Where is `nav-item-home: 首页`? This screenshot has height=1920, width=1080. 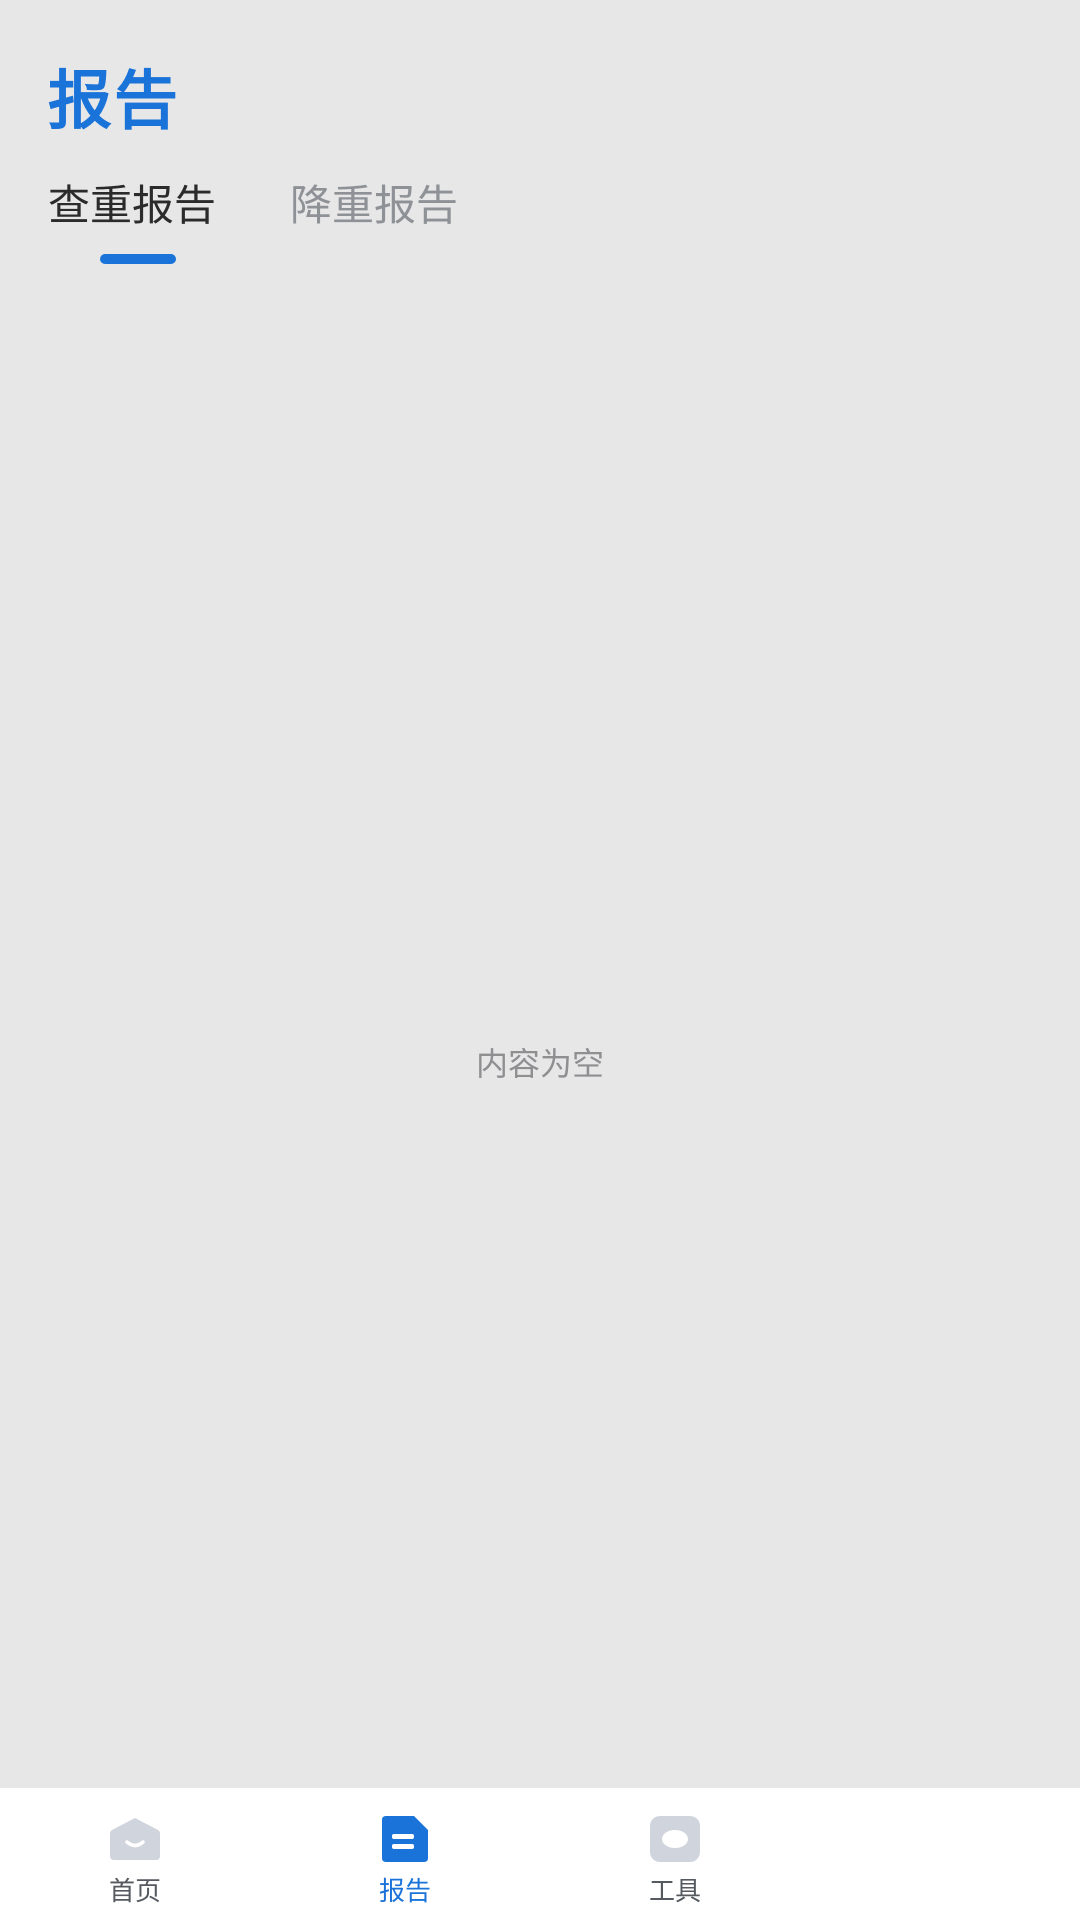
nav-item-home: 首页 is located at coordinates (135, 1854).